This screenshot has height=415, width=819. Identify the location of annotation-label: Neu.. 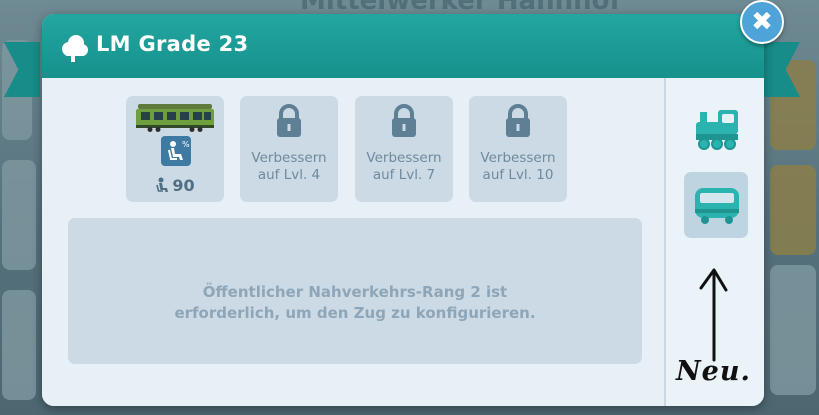
(713, 371).